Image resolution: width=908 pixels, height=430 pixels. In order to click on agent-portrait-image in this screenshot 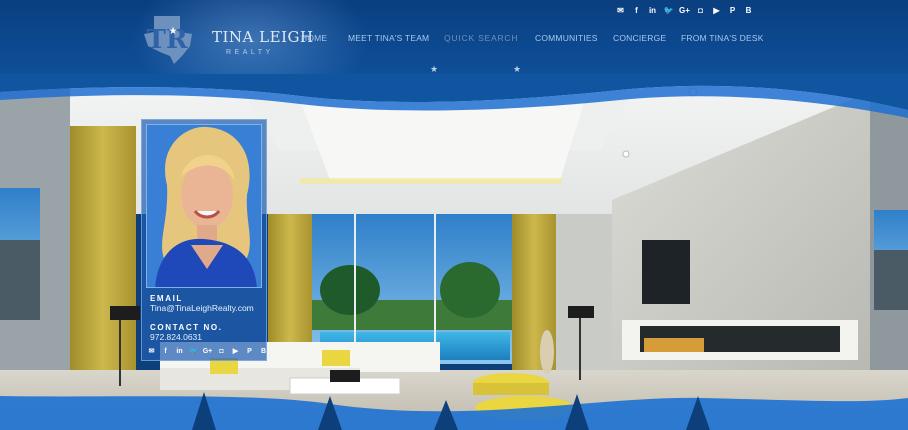, I will do `click(204, 206)`.